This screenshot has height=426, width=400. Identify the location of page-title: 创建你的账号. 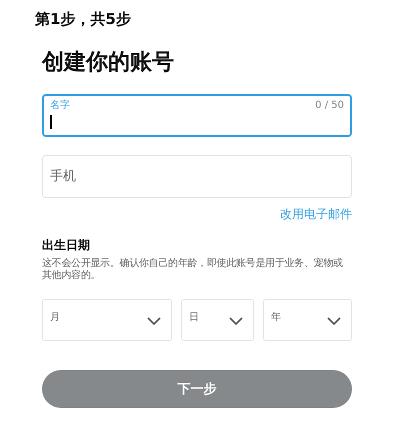
(108, 63).